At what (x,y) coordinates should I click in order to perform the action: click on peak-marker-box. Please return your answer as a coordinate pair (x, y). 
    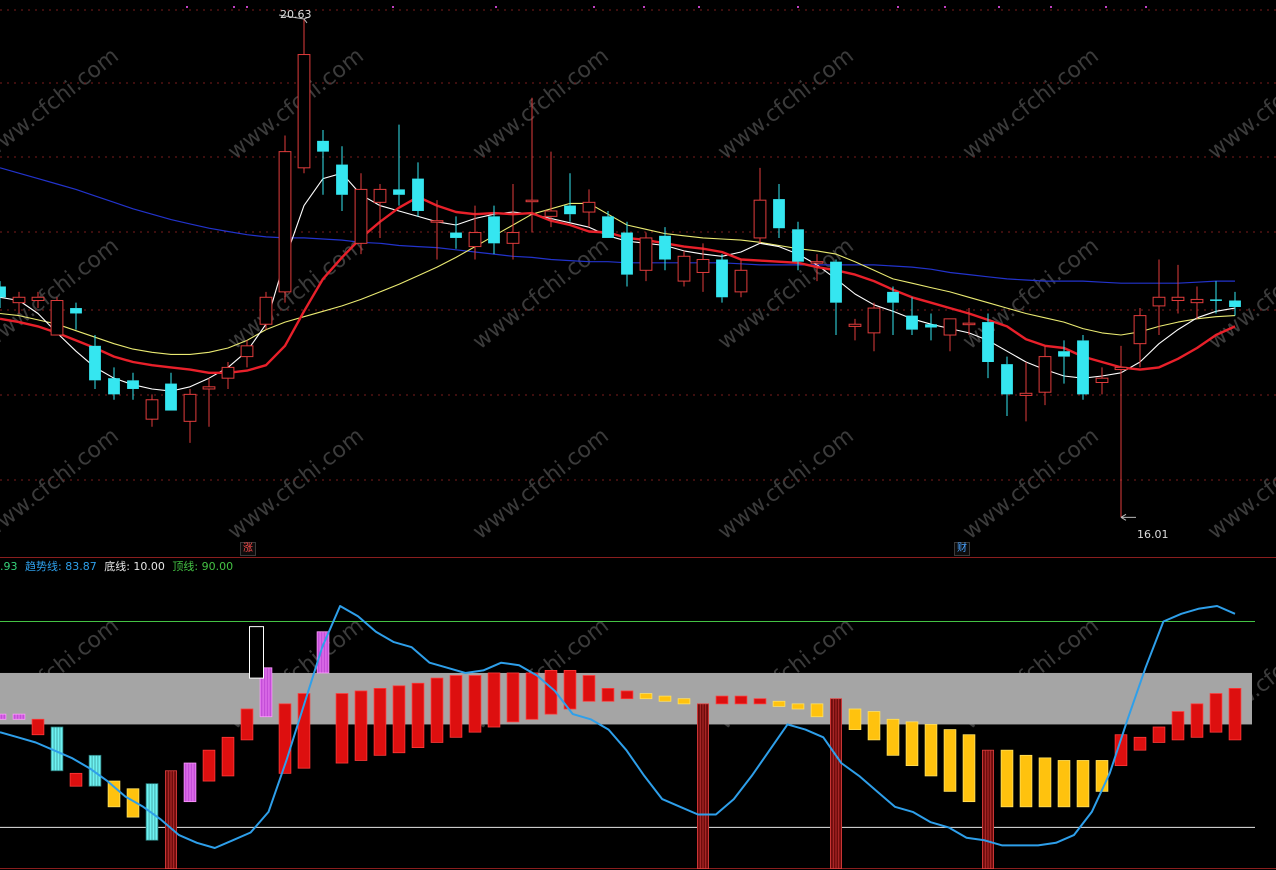
    Looking at the image, I should click on (256, 652).